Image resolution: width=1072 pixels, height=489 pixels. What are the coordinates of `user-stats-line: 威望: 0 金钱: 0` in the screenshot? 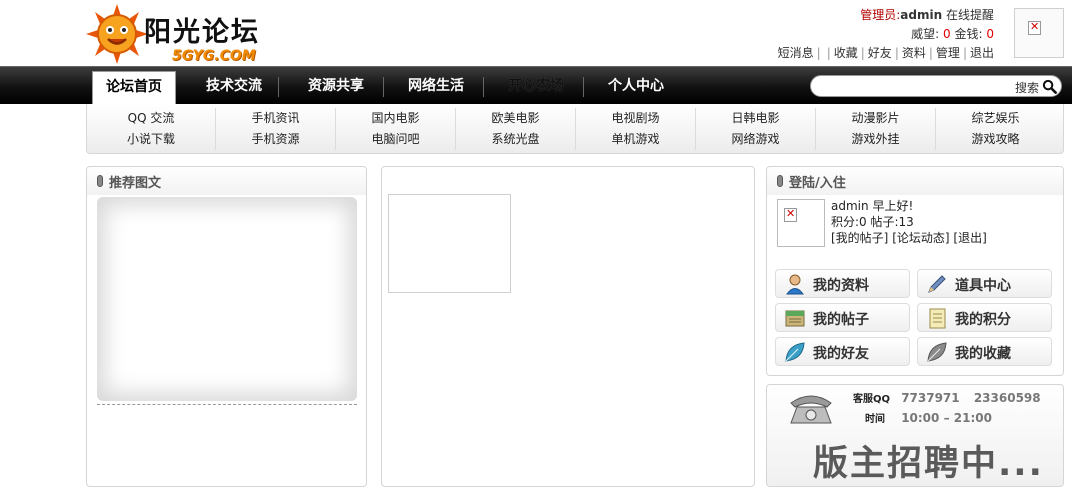 It's located at (886, 34).